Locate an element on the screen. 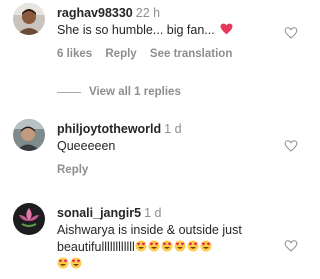 This screenshot has width=320, height=279. view-replies-button: View all 1 replies is located at coordinates (119, 92).